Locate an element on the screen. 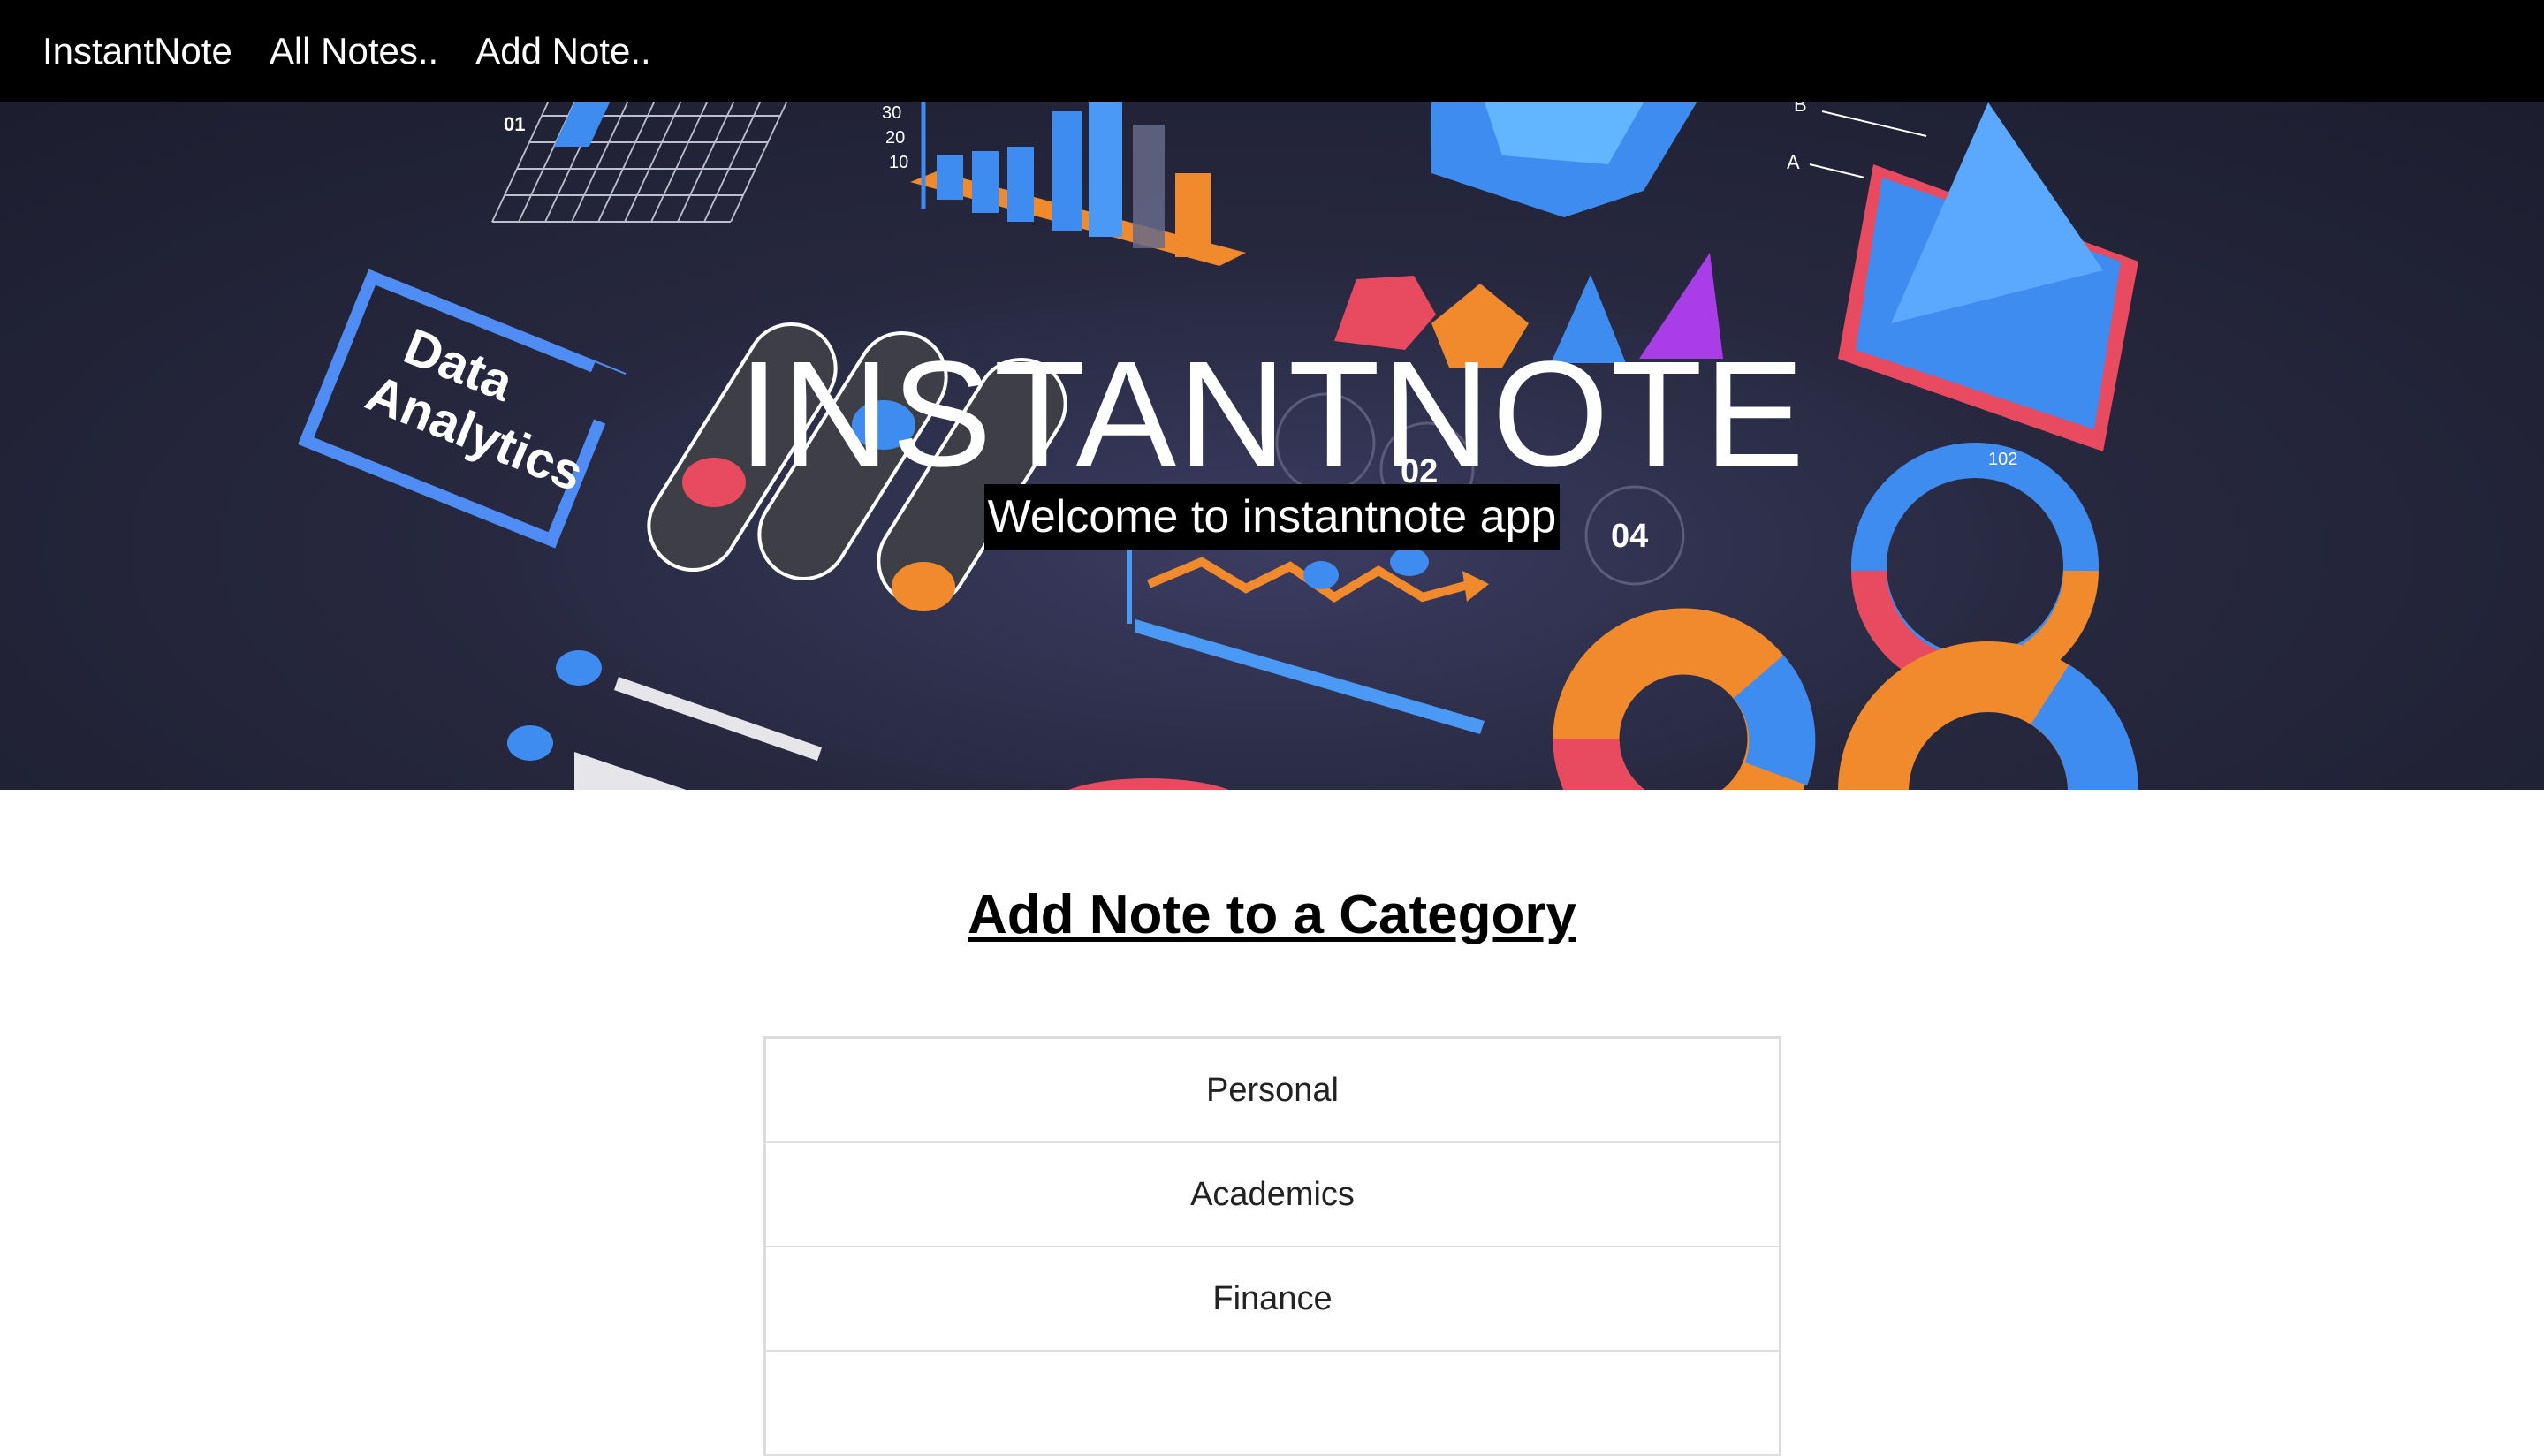  line-chart-illustration is located at coordinates (1308, 630).